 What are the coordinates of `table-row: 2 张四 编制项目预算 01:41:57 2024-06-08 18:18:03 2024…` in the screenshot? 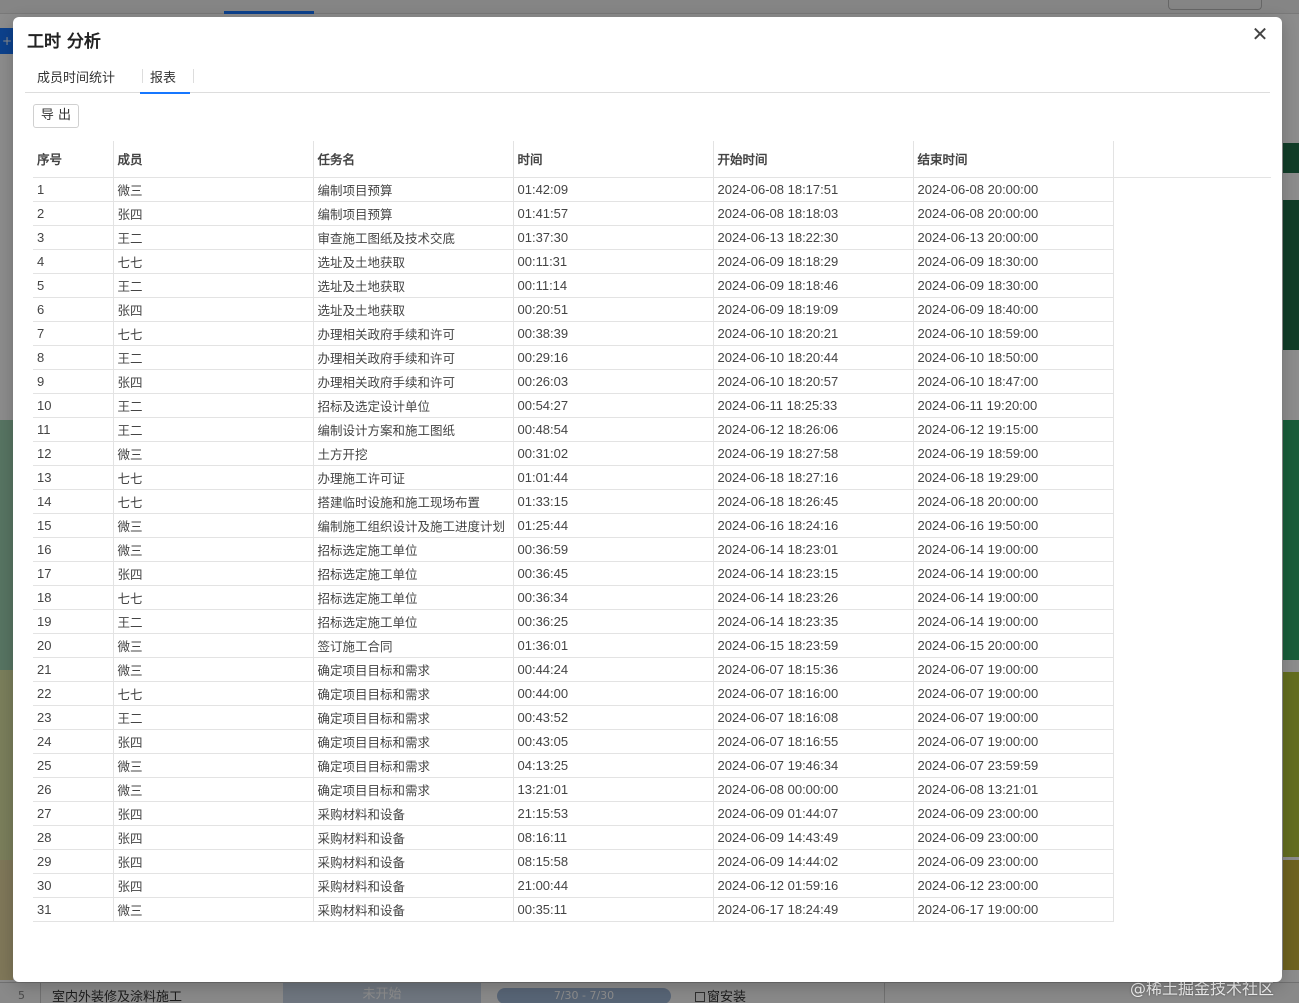 It's located at (652, 213).